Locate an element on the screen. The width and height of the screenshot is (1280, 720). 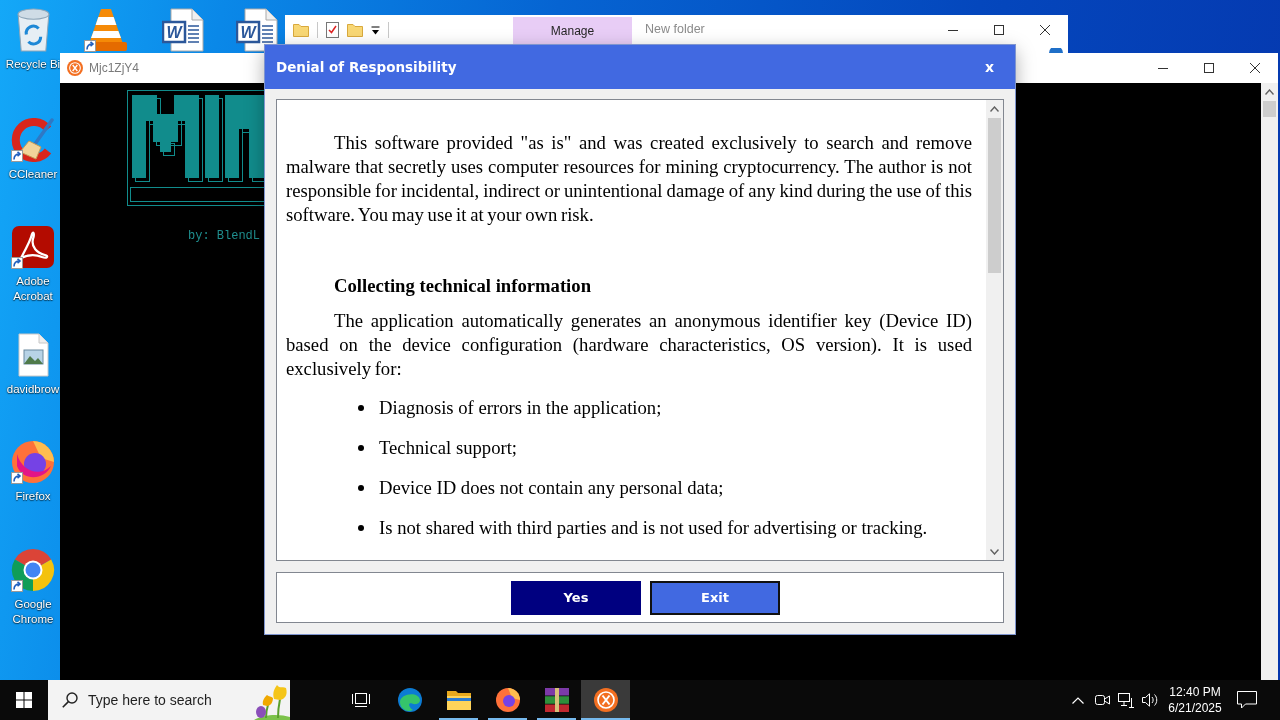
pdf-icon is located at coordinates (33, 247).